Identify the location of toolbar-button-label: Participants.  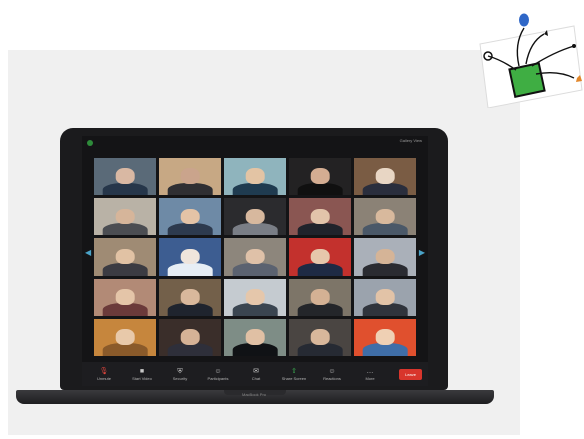
(218, 378).